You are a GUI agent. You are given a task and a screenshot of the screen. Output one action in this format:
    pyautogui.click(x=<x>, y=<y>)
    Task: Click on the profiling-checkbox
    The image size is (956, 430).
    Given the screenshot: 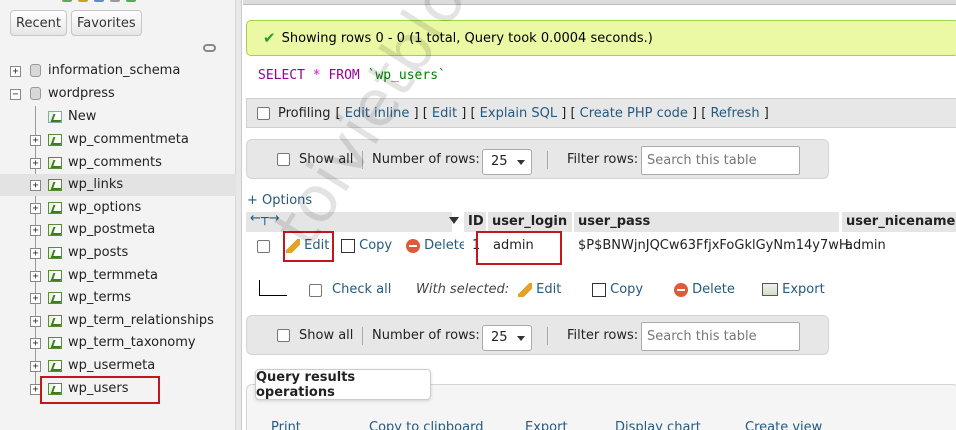 What is the action you would take?
    pyautogui.click(x=263, y=113)
    